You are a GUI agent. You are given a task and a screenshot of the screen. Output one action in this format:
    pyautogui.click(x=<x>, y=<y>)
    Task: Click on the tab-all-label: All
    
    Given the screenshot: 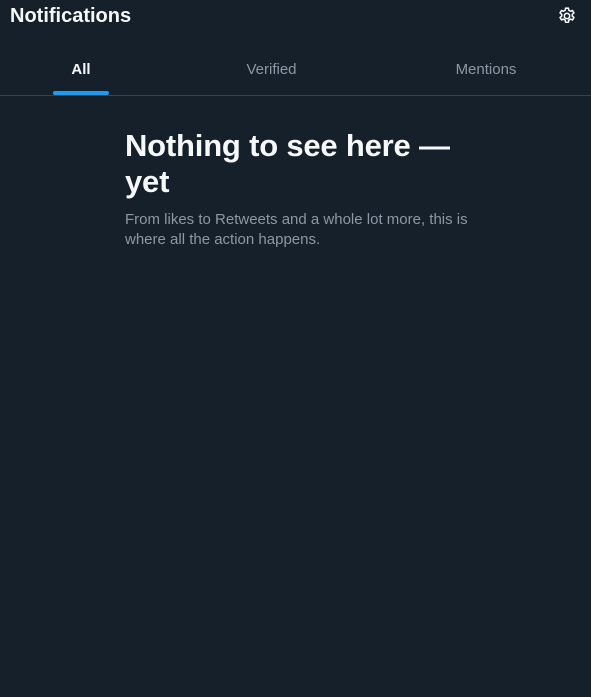 What is the action you would take?
    pyautogui.click(x=81, y=69)
    